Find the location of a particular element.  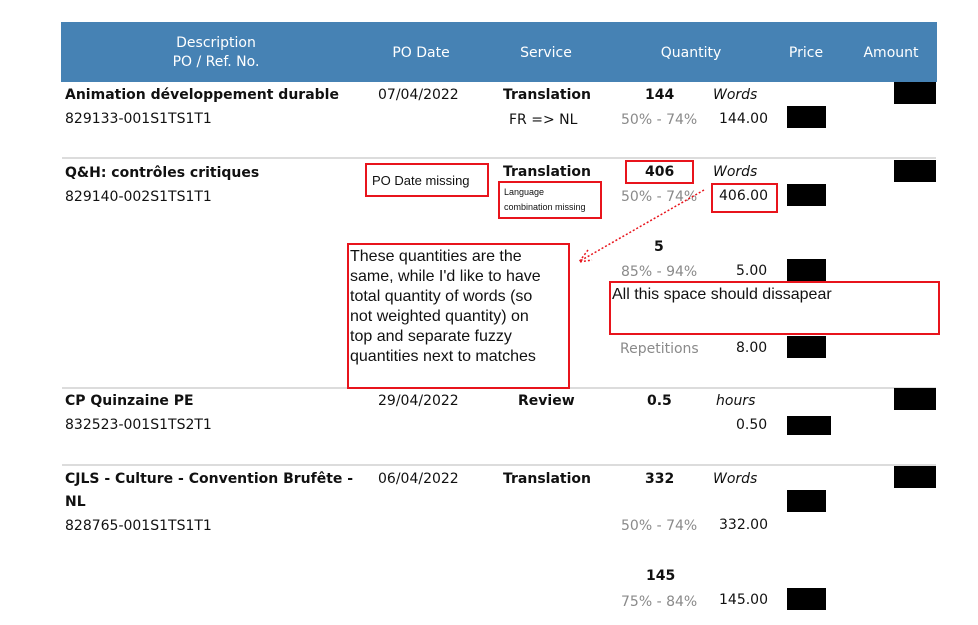

arrow-line is located at coordinates (642, 225).